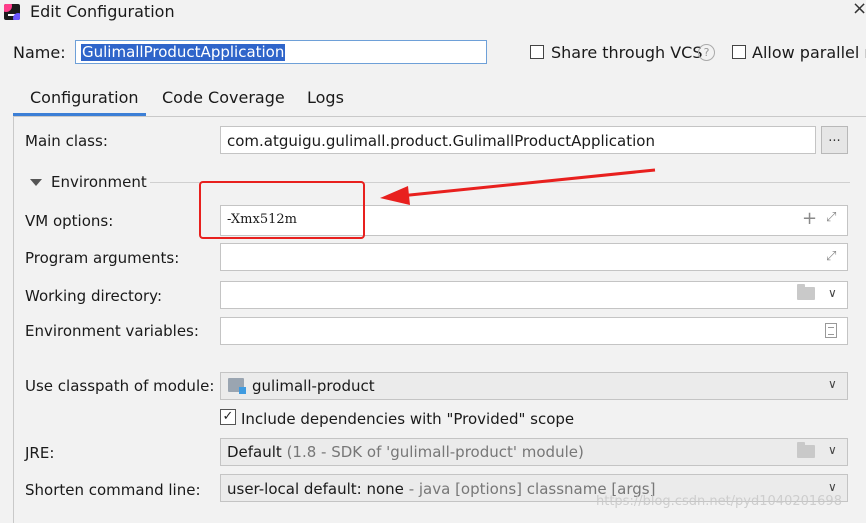  I want to click on tab-configuration: Configuration, so click(84, 97).